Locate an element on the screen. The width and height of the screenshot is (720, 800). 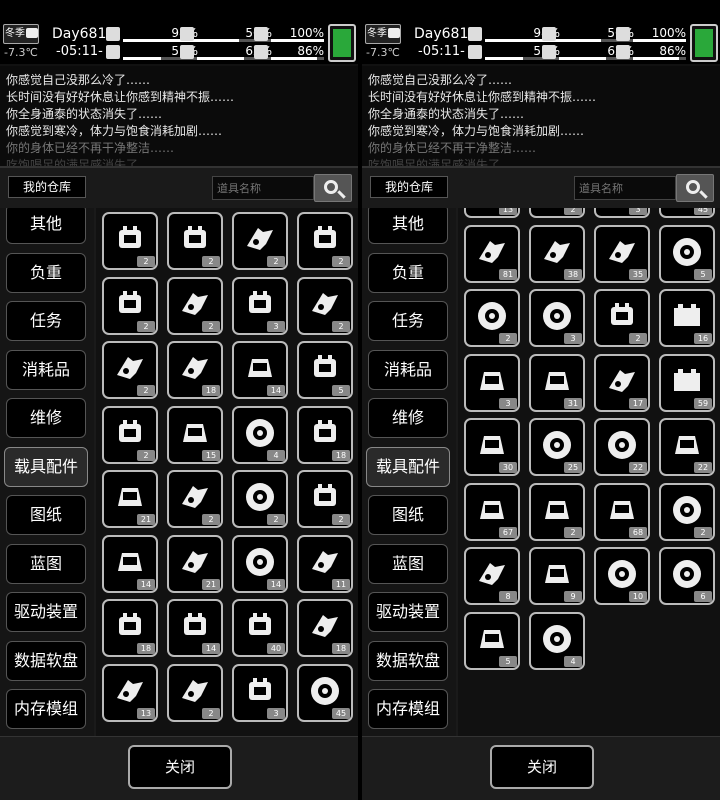
axle-icon is located at coordinates (325, 626).